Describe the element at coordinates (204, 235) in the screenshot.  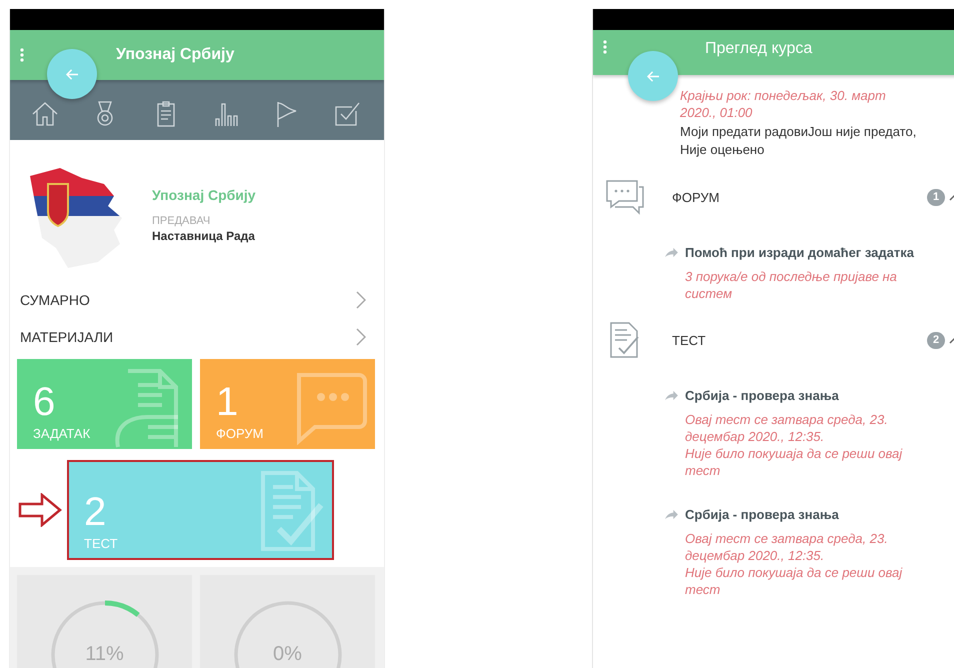
I see `teacher-name: Наставница Рада` at that location.